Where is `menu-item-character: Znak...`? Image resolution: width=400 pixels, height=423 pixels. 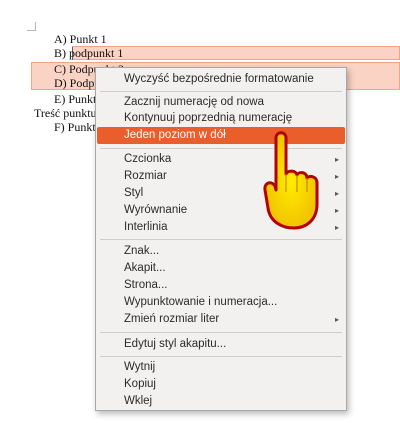
menu-item-character: Znak... is located at coordinates (221, 251).